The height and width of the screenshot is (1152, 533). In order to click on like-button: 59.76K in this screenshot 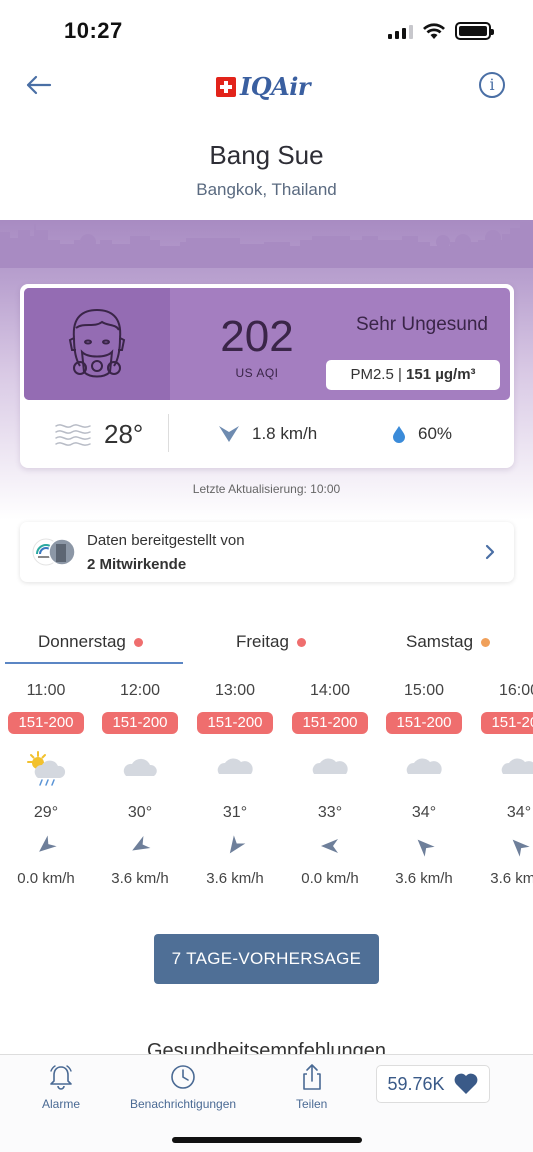, I will do `click(433, 1084)`.